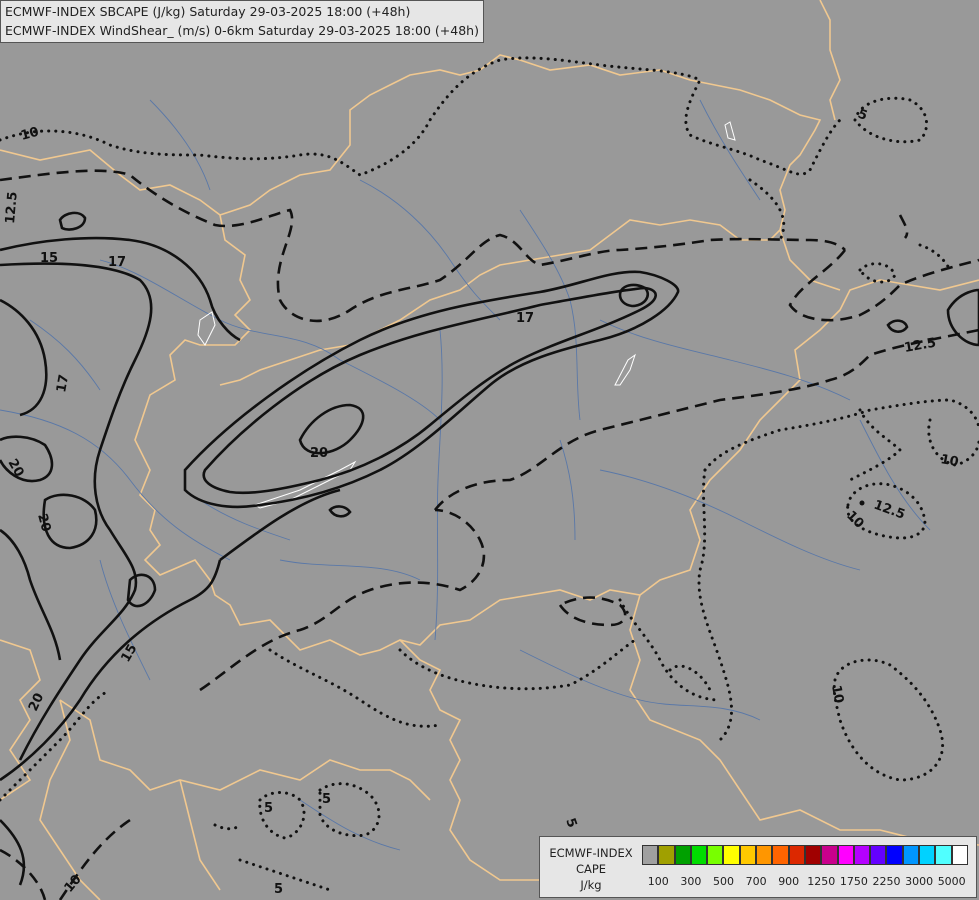 This screenshot has width=979, height=900. I want to click on point-marker, so click(862, 503).